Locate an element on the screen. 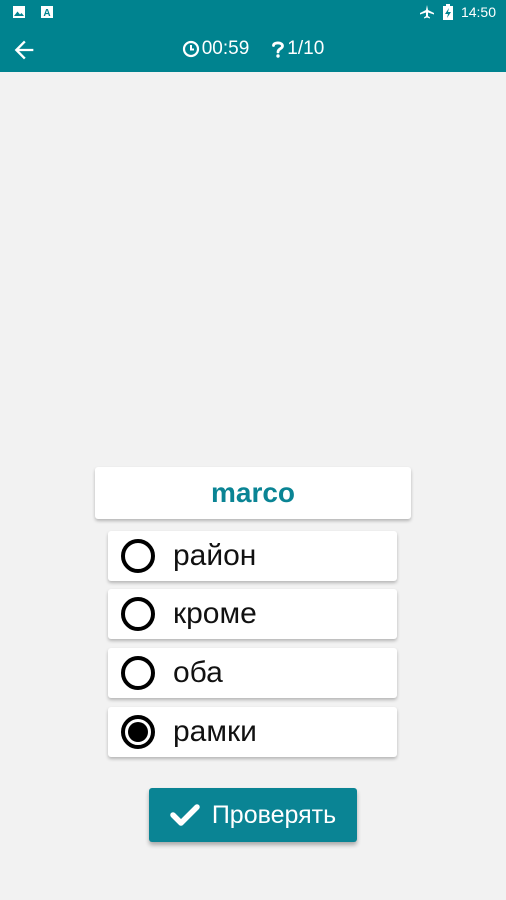 This screenshot has height=900, width=506. font-icon: A is located at coordinates (47, 12).